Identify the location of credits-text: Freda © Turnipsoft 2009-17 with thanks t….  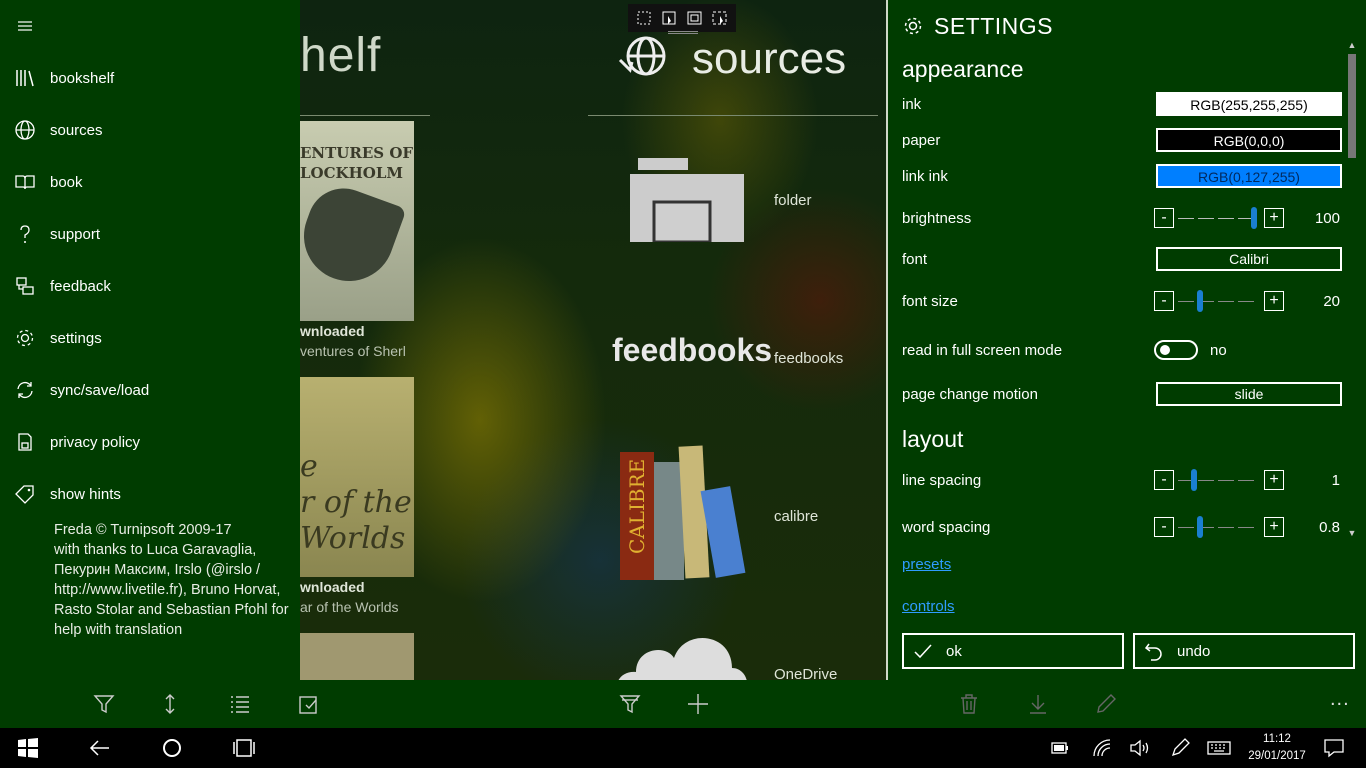
(171, 580).